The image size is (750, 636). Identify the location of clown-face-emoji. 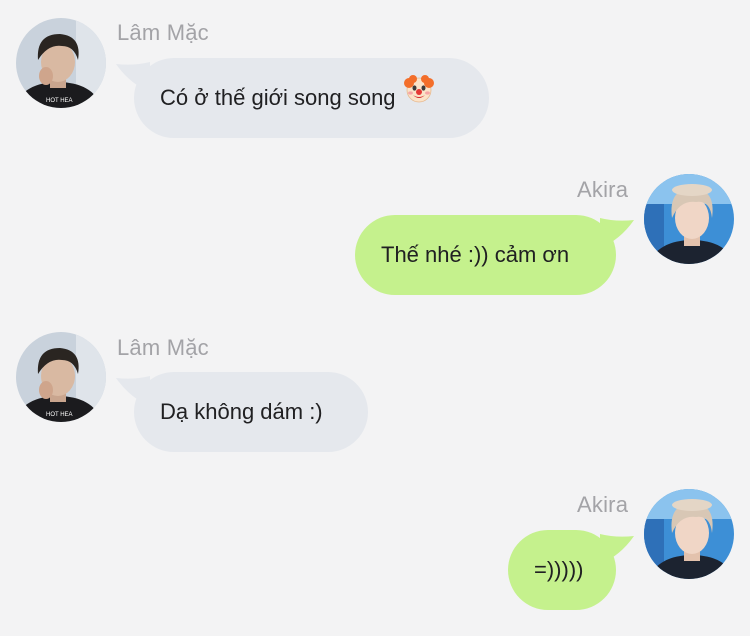
(418, 97).